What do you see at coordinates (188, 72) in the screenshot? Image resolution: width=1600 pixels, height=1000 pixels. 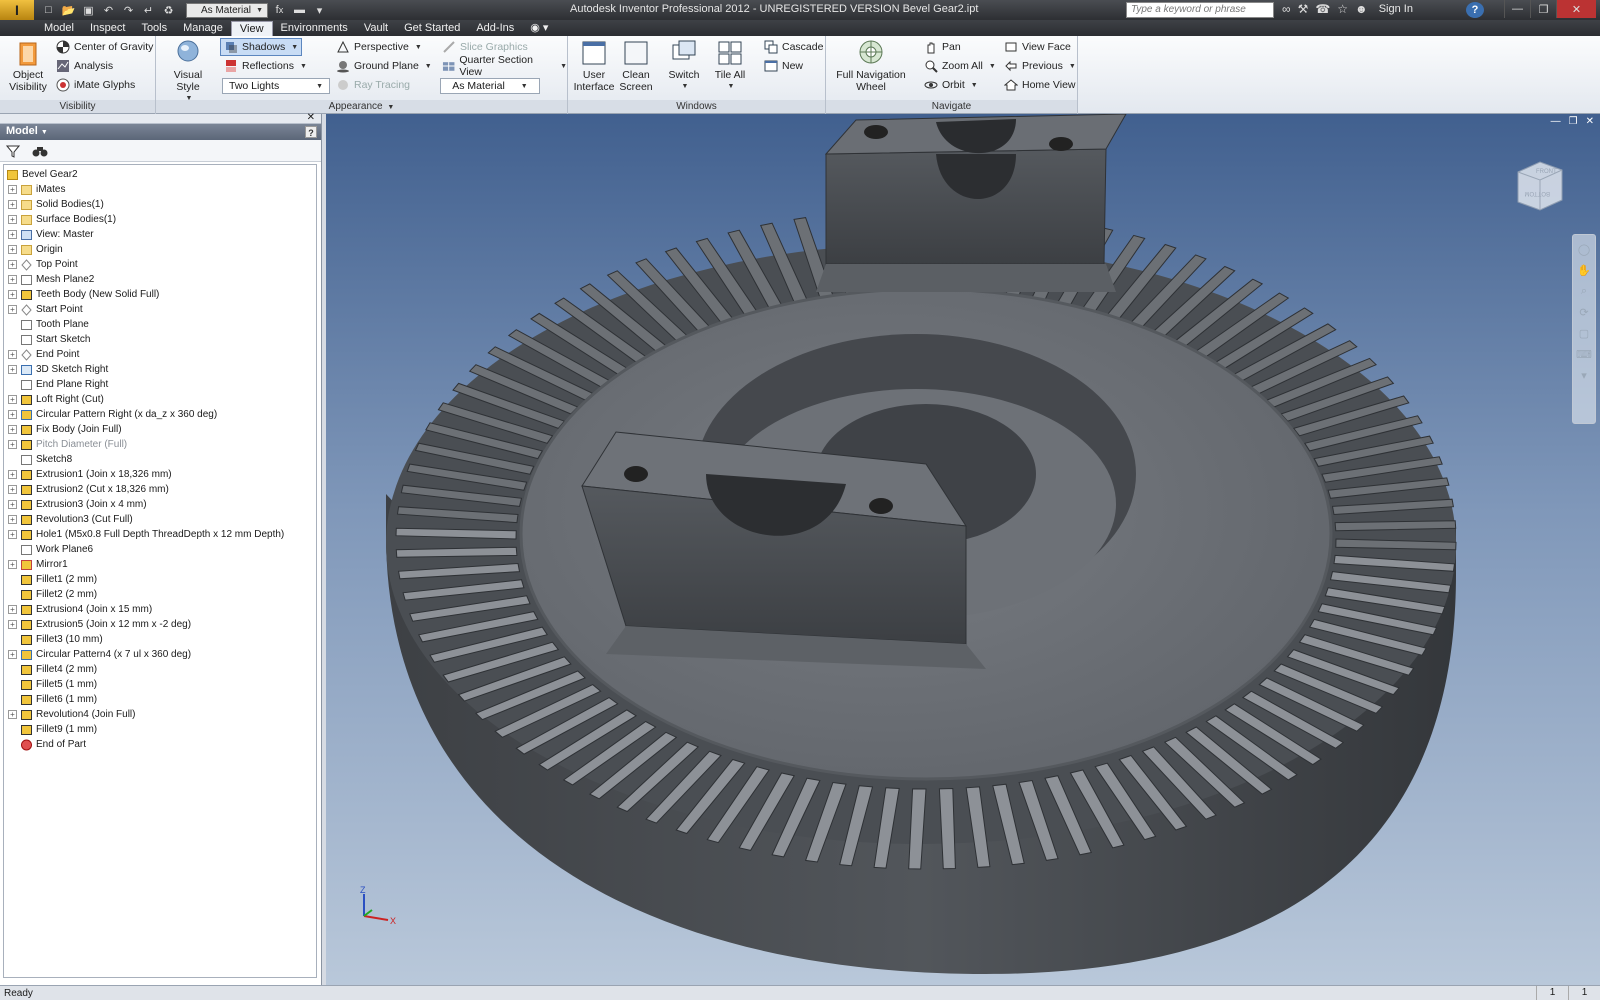 I see `visual-style-button: Visual Style ▼` at bounding box center [188, 72].